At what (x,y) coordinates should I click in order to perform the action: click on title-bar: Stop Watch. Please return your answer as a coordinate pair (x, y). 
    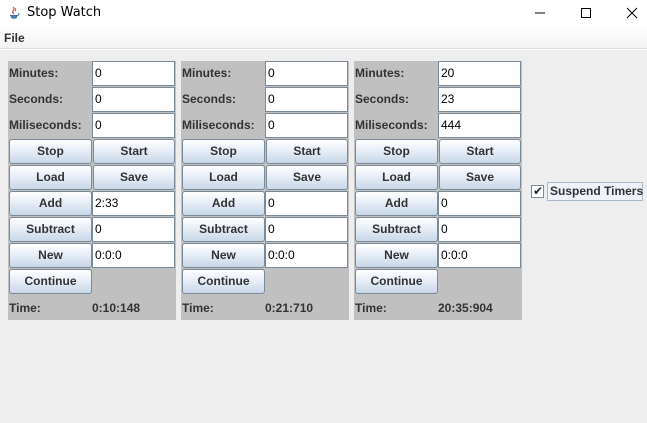
    Looking at the image, I should click on (323, 13).